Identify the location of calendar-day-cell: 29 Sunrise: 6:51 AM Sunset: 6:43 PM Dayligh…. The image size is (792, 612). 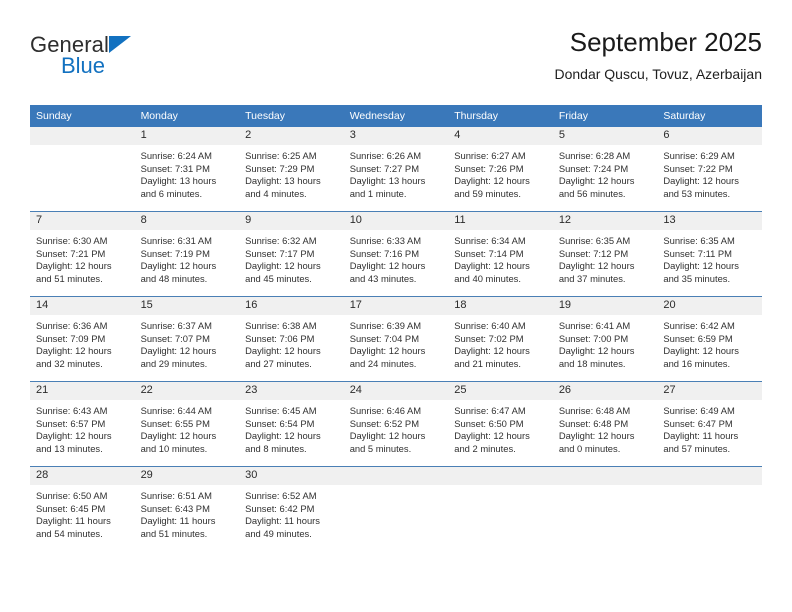
(187, 508).